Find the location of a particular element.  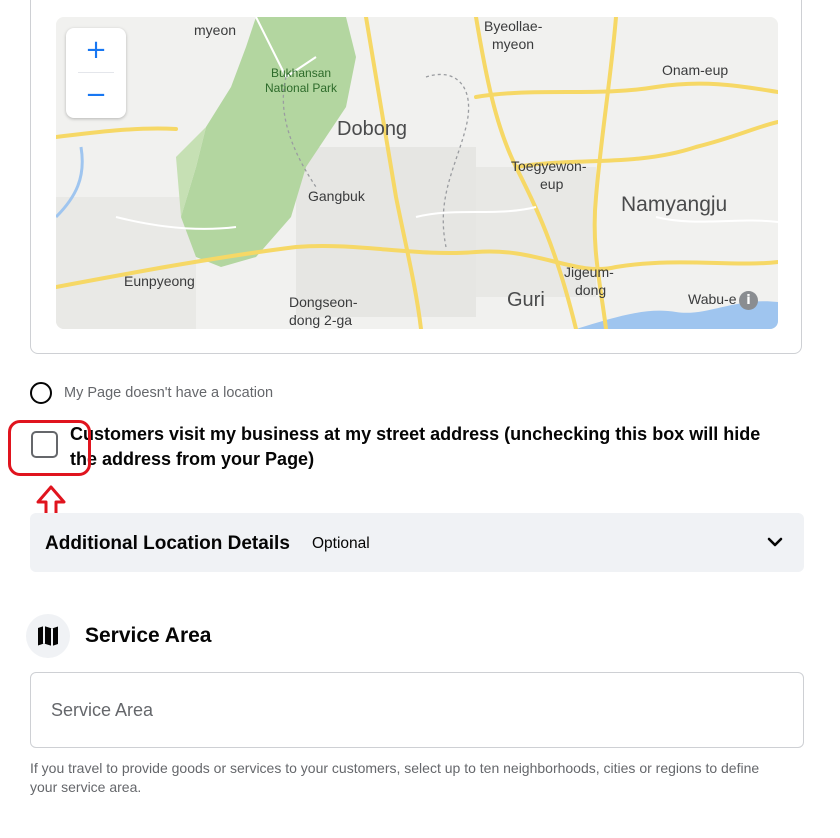

map-label-dobong: Dobong is located at coordinates (372, 129).